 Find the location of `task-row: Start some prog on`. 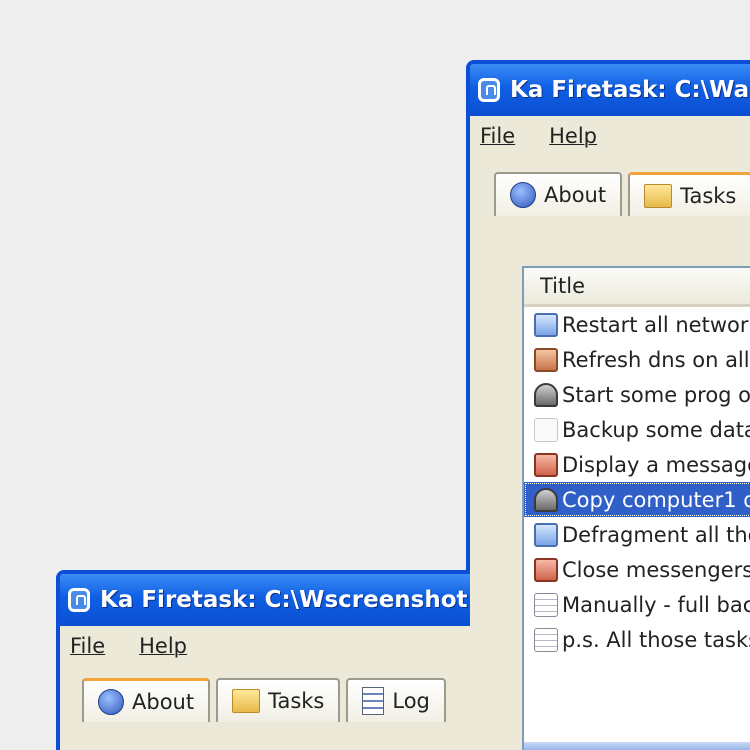

task-row: Start some prog on is located at coordinates (637, 394).